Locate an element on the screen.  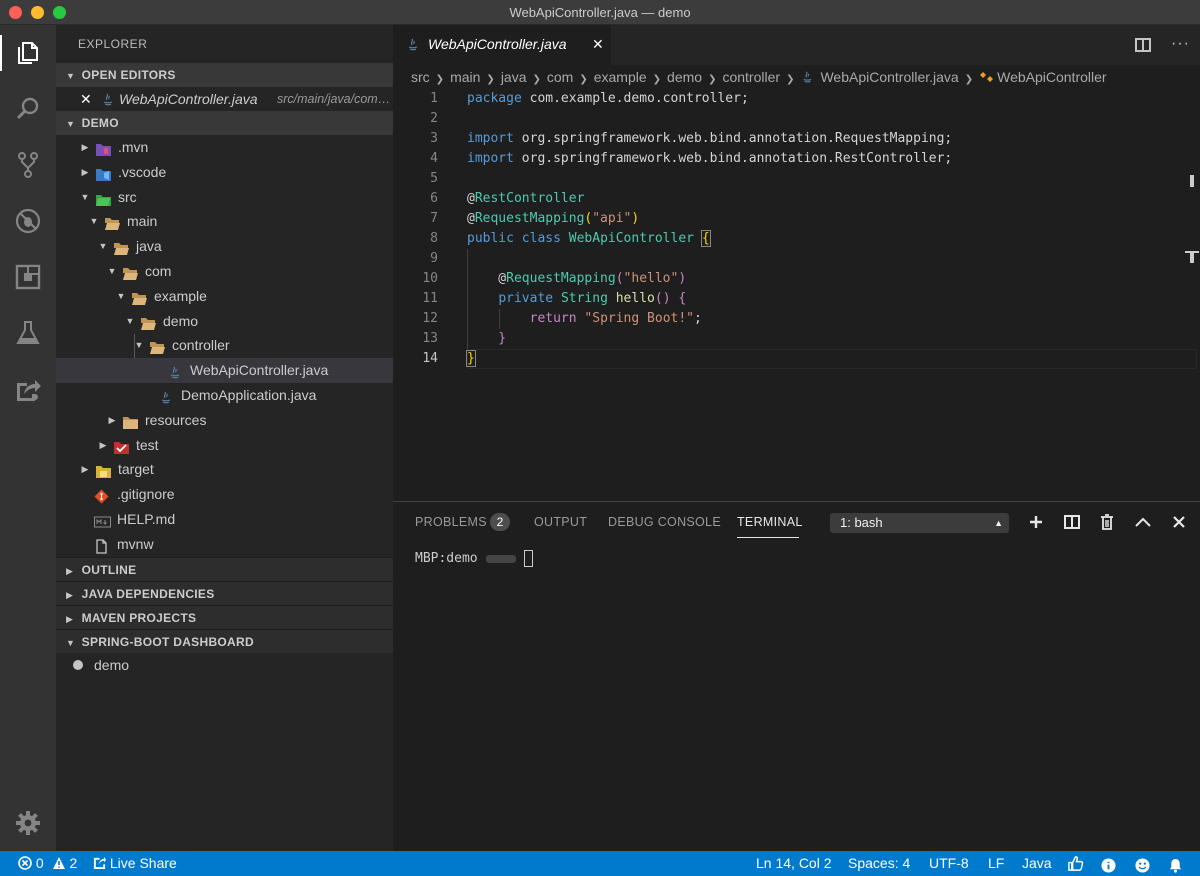
code-line: 1 package com.example.demo.controller; is located at coordinates (796, 99).